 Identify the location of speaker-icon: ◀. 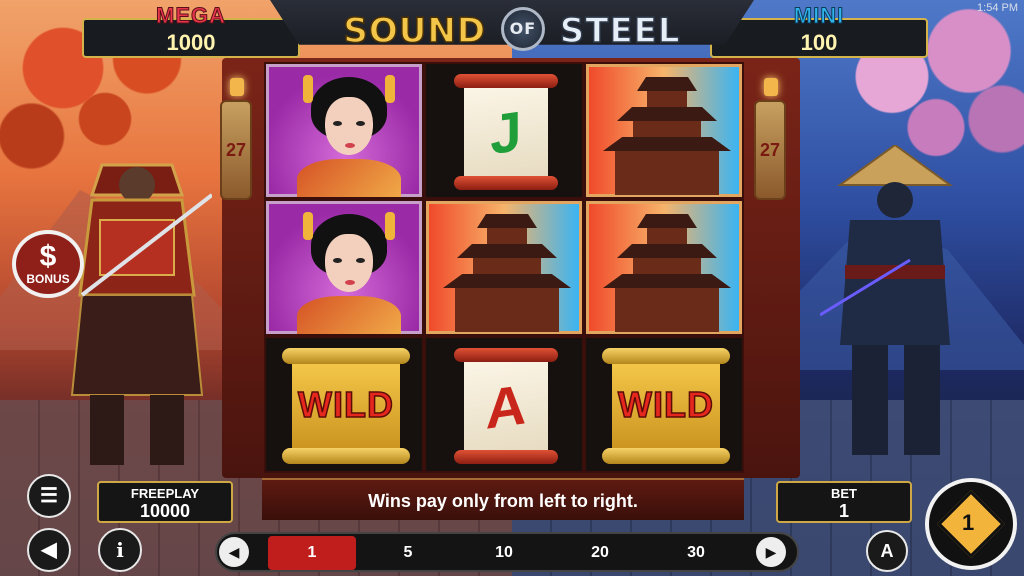
(49, 550).